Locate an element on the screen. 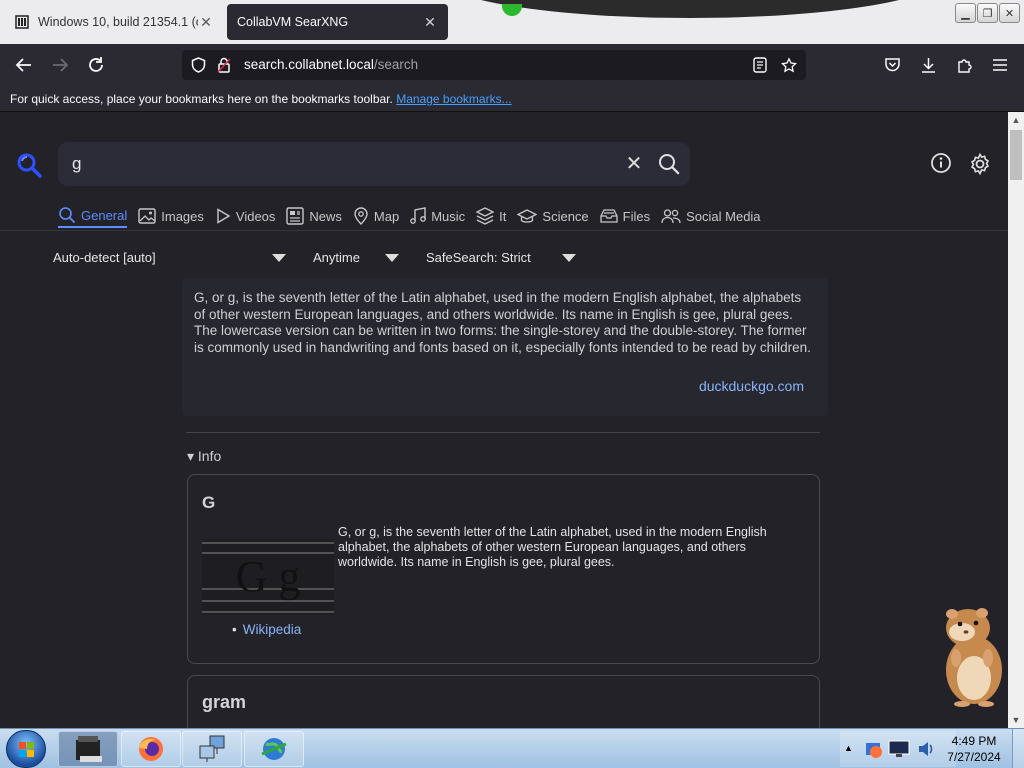  divider is located at coordinates (503, 432).